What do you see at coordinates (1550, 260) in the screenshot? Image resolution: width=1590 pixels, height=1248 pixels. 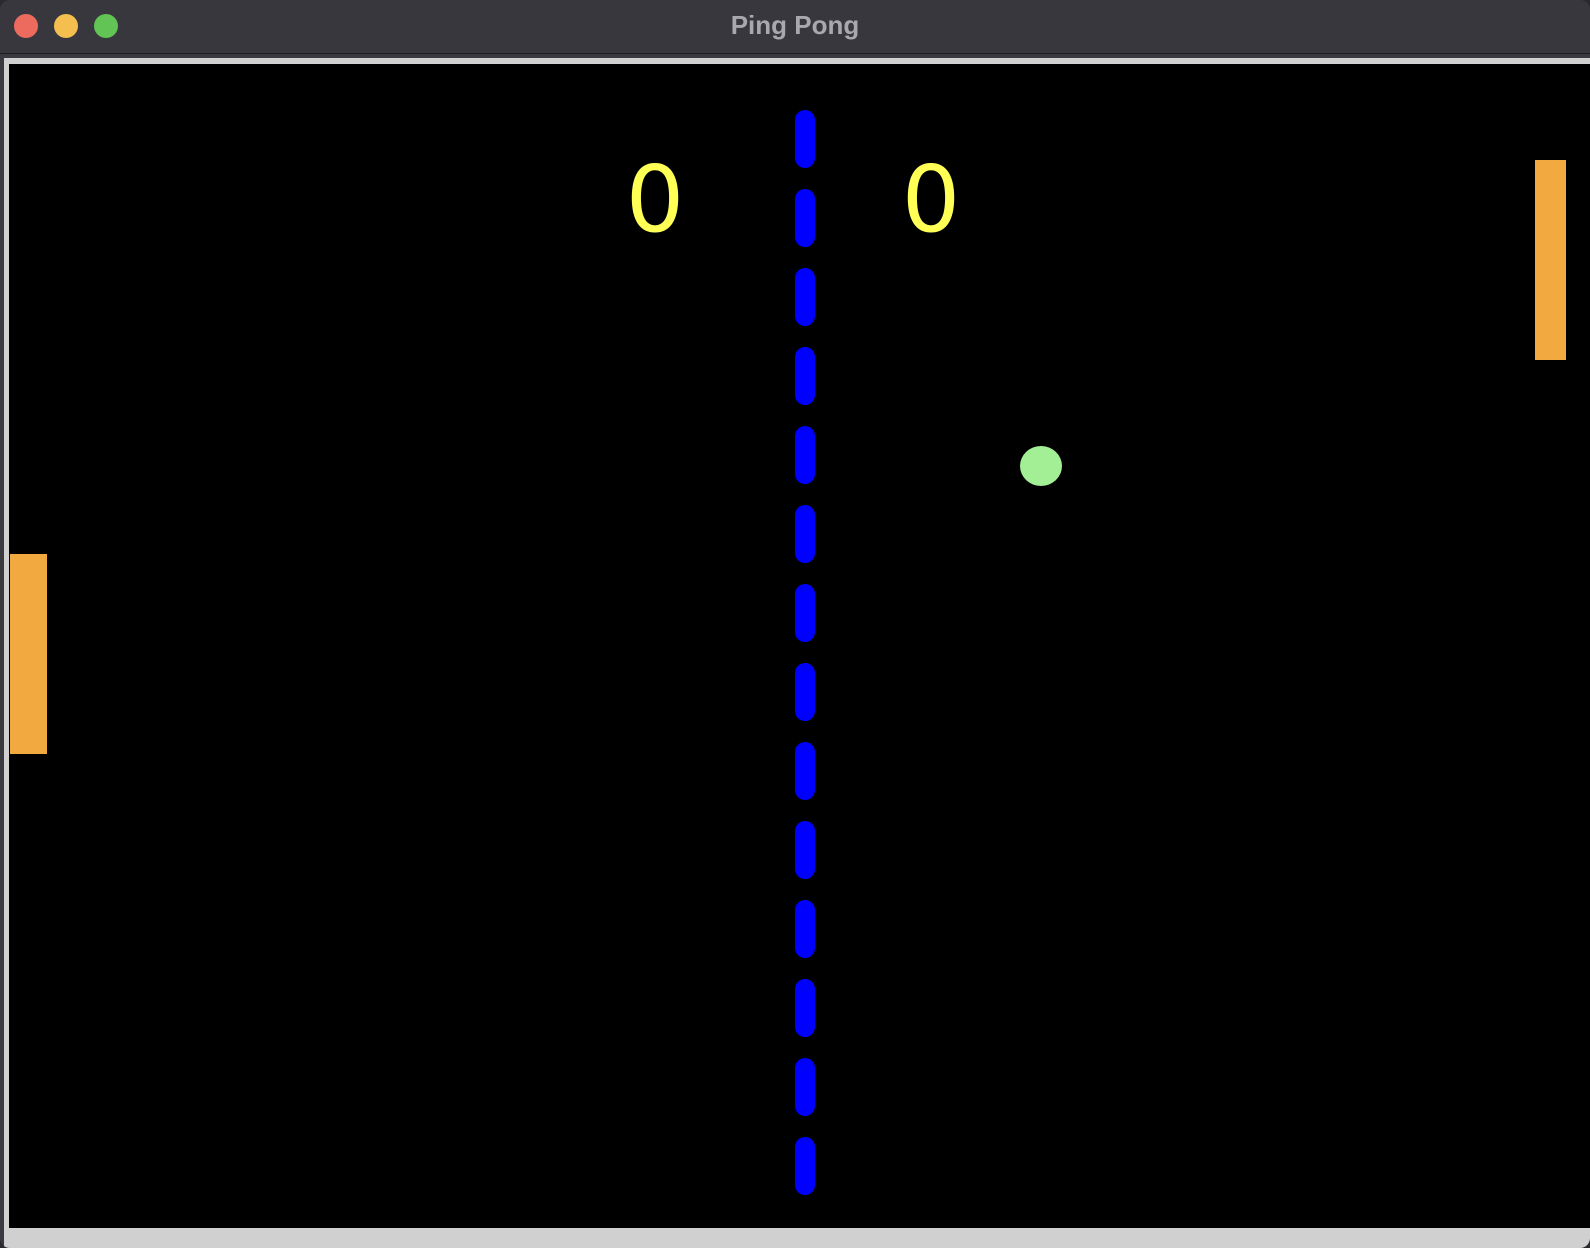 I see `right-paddle` at bounding box center [1550, 260].